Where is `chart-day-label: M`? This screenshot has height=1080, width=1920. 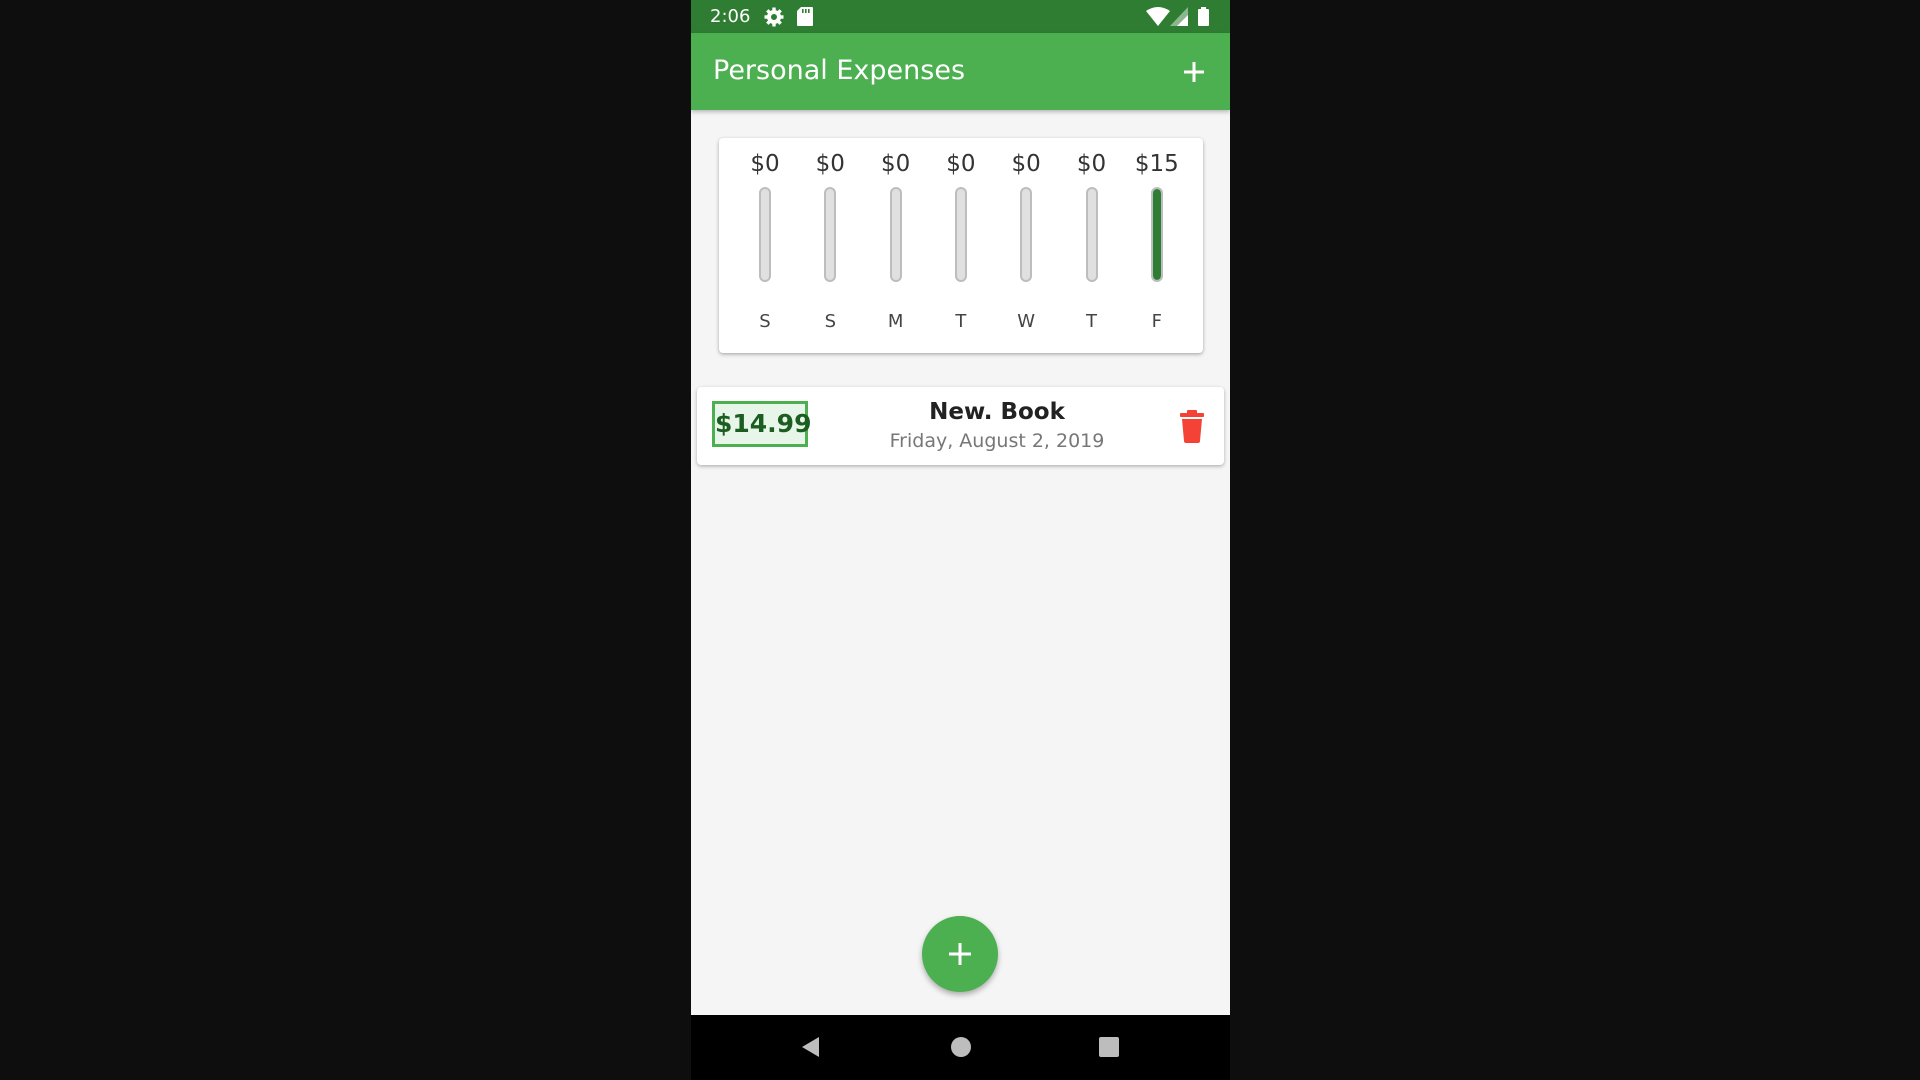
chart-day-label: M is located at coordinates (895, 321).